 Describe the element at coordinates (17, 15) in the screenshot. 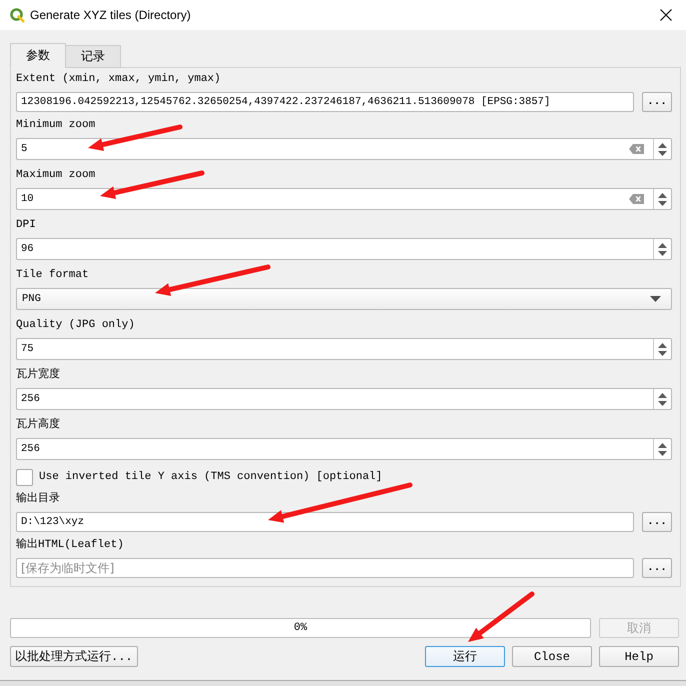

I see `app-logo-icon` at that location.